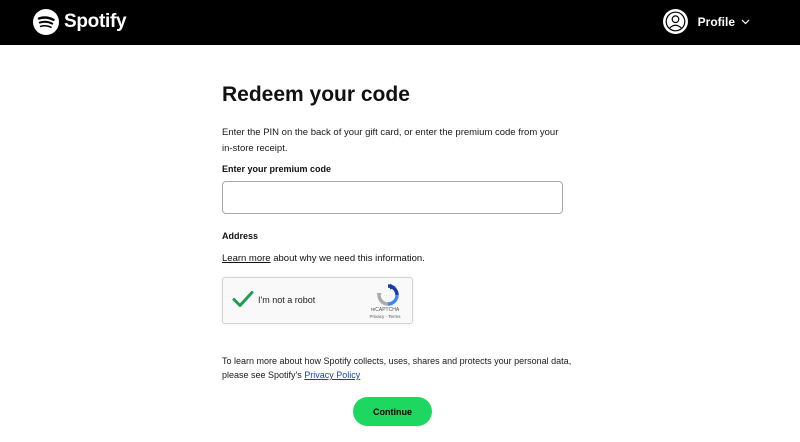  I want to click on page-title: Redeem your code, so click(316, 94).